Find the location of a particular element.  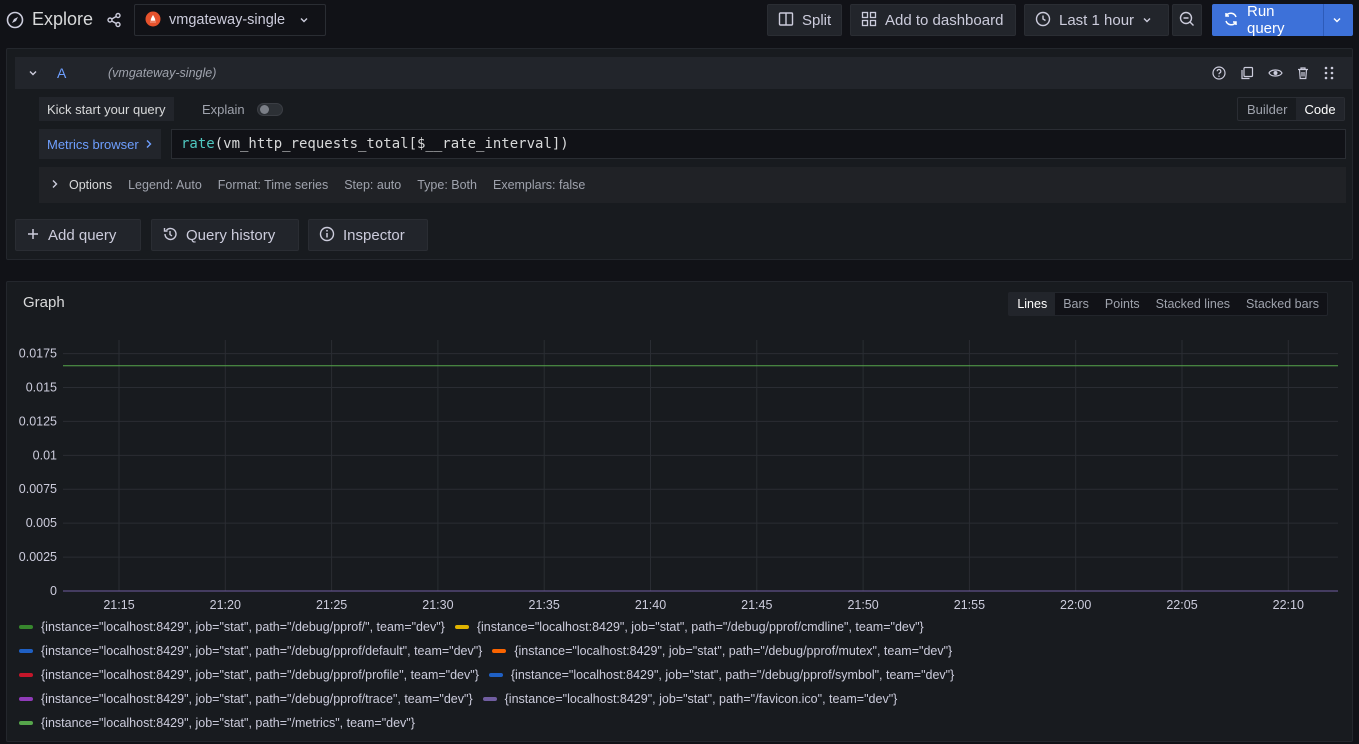

kick-start-button: Kick start your query is located at coordinates (106, 109).